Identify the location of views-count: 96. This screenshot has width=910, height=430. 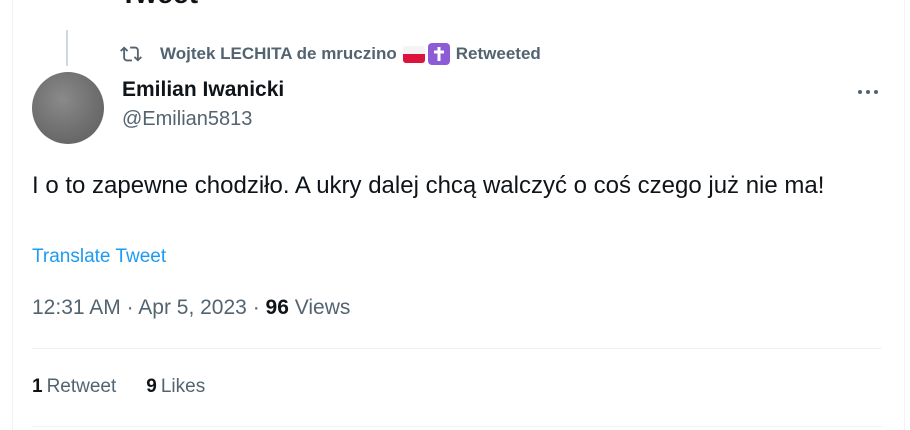
(277, 307).